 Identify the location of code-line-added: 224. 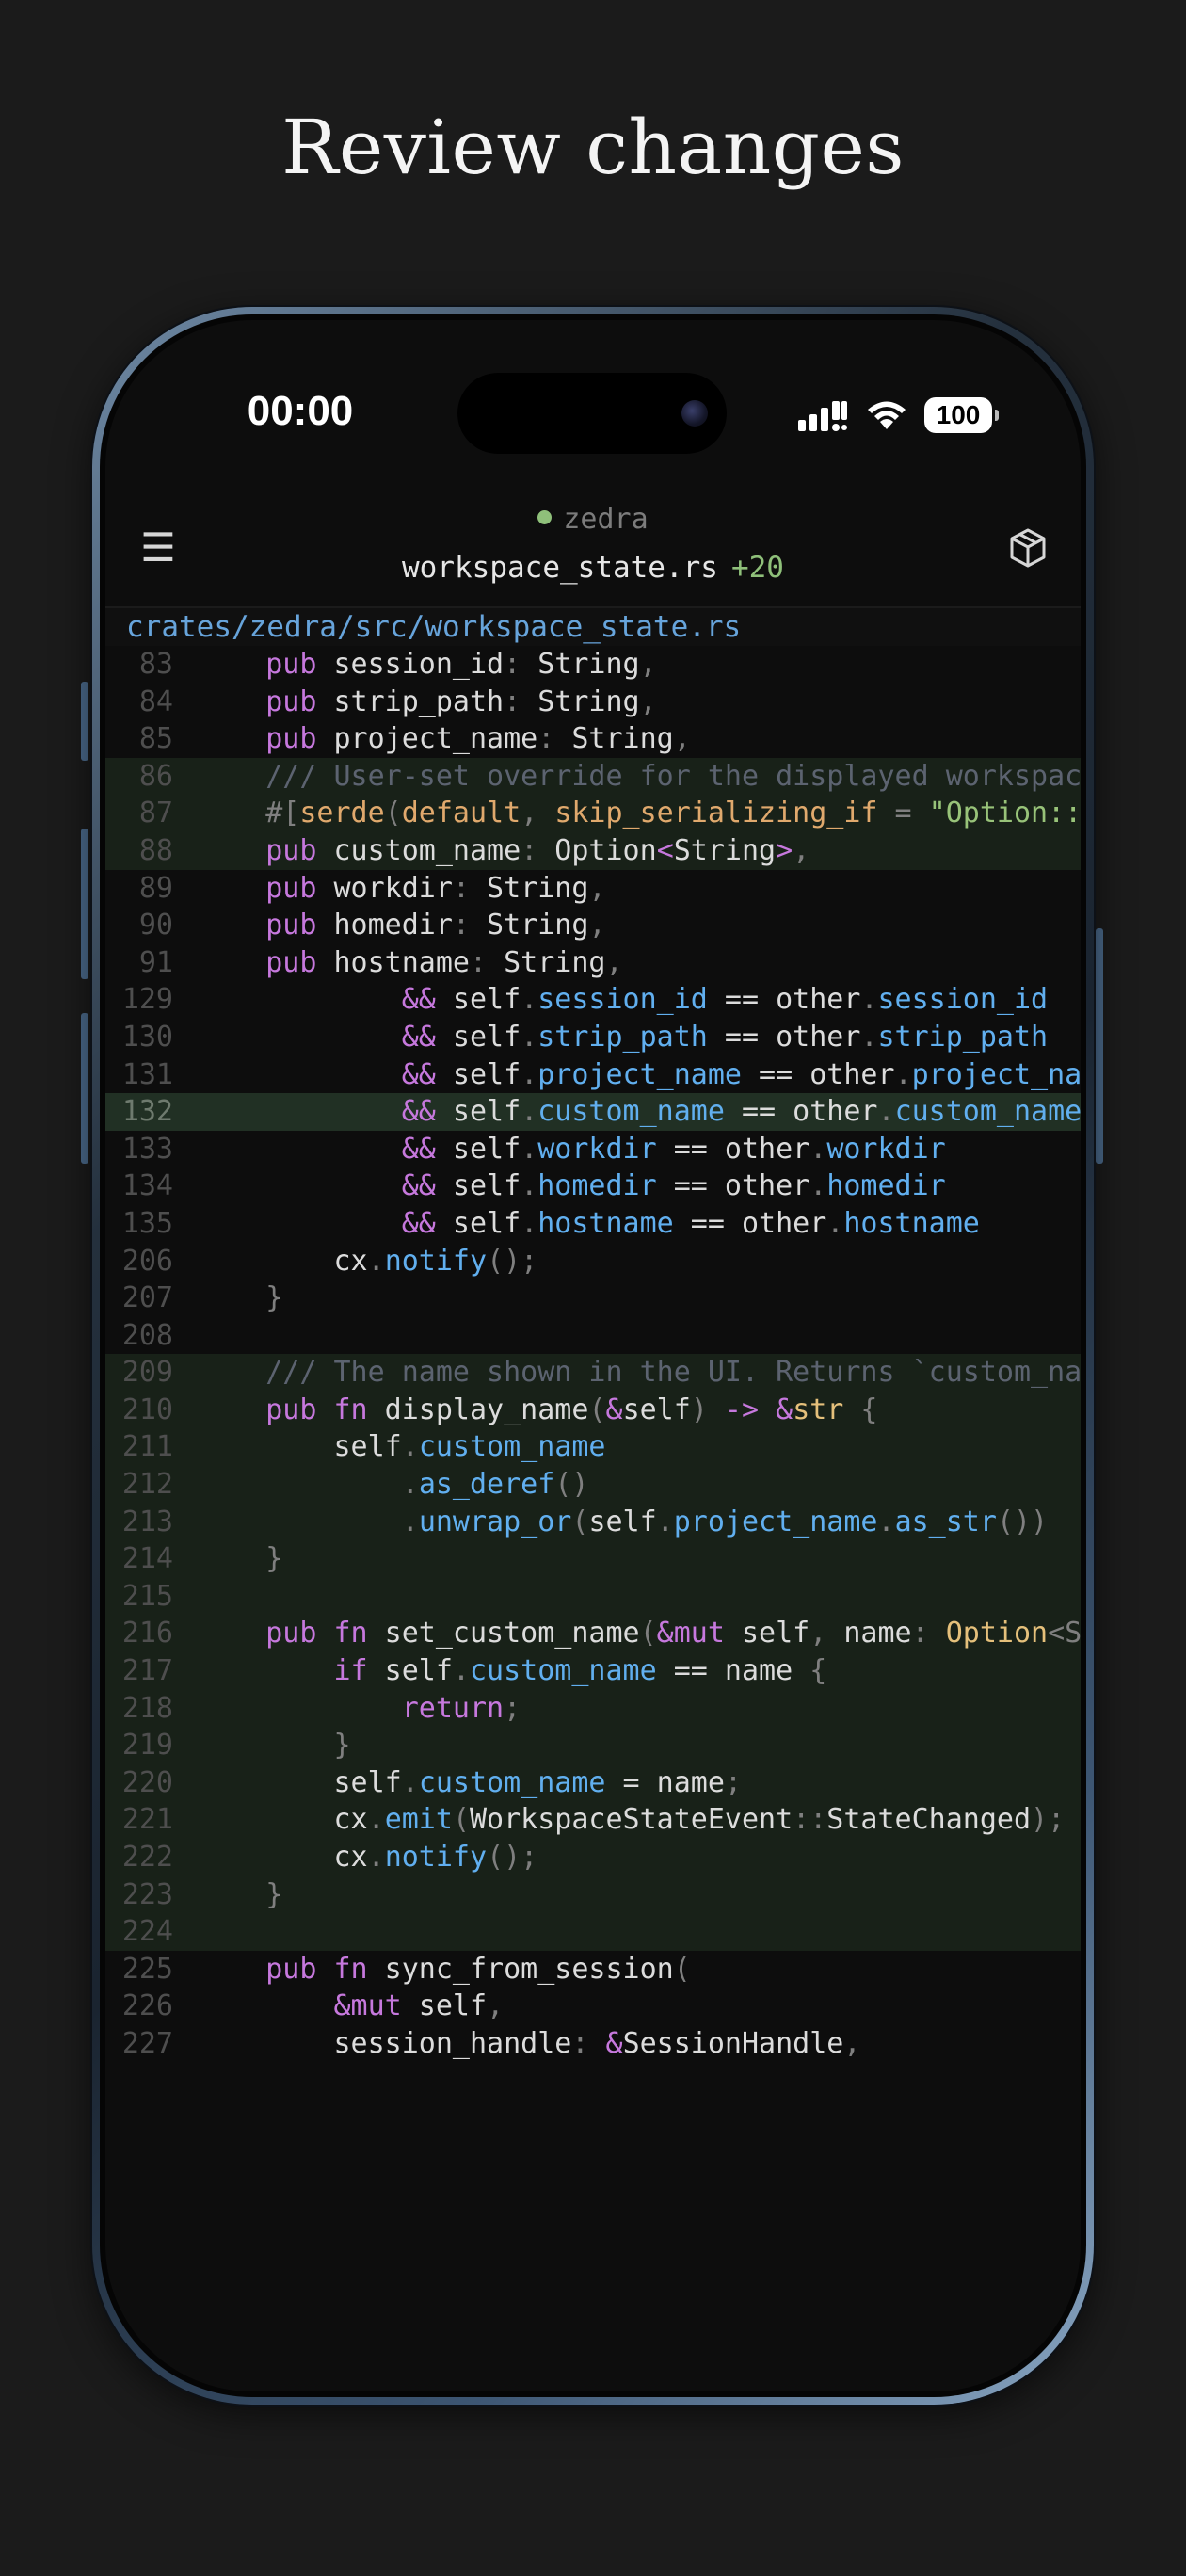
(593, 1932).